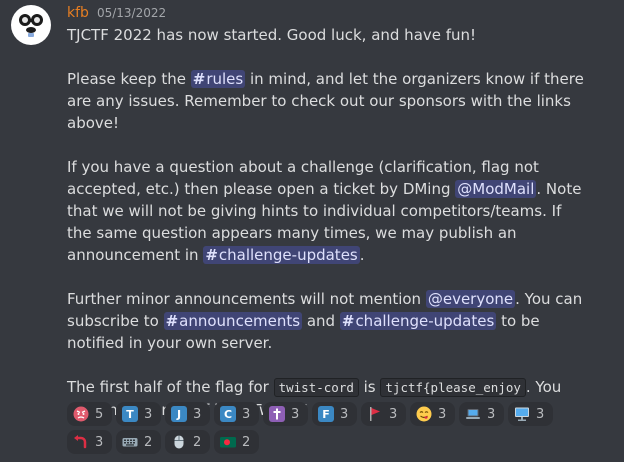  What do you see at coordinates (321, 321) in the screenshot?
I see `text: and` at bounding box center [321, 321].